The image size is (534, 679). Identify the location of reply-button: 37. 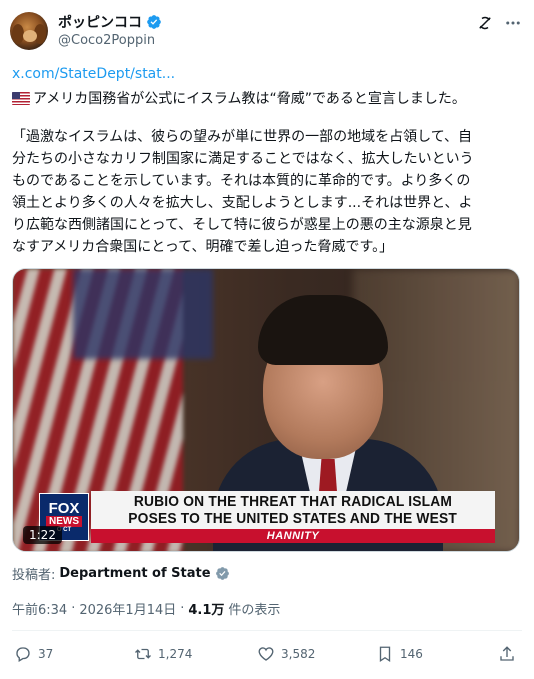
(33, 654).